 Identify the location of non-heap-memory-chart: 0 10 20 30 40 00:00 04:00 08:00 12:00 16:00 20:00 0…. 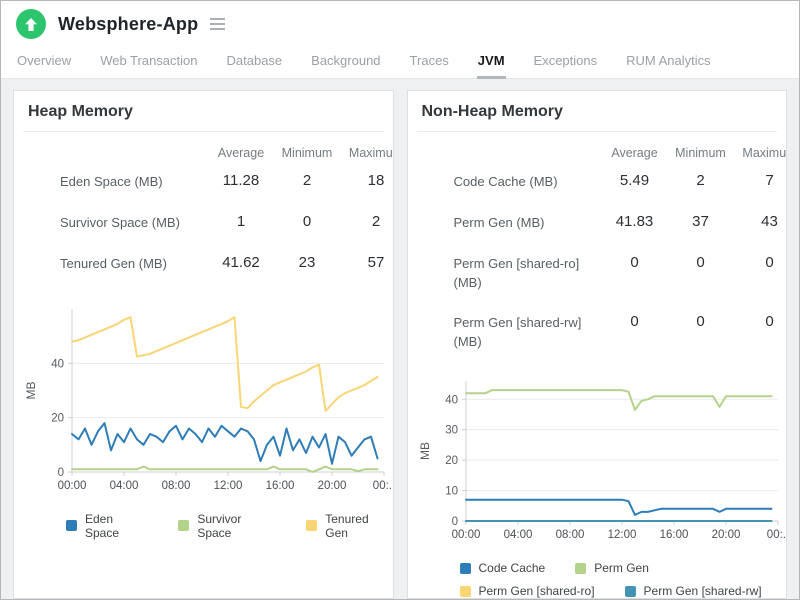
(601, 461).